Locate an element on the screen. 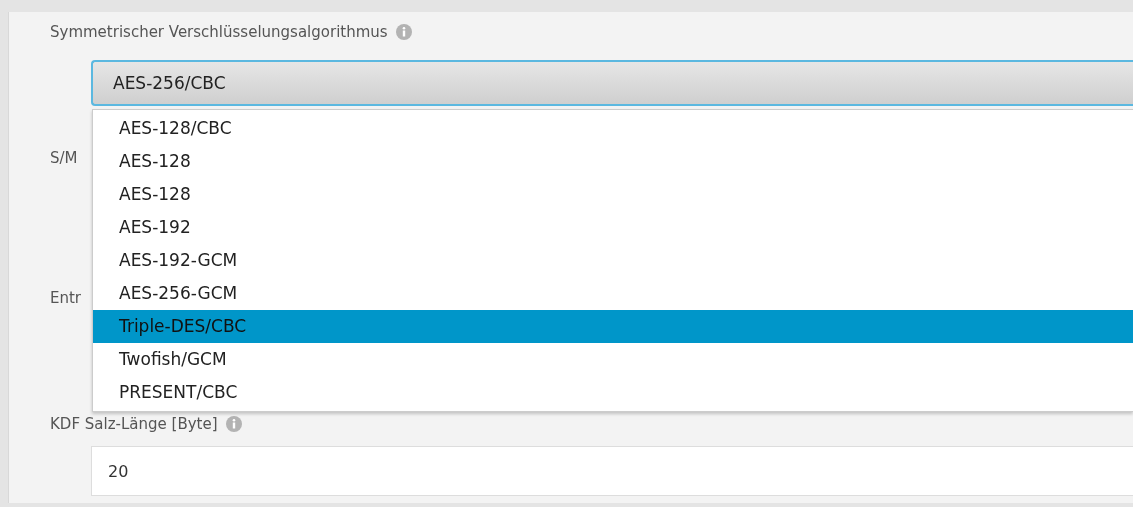 The height and width of the screenshot is (507, 1133). dropdown-option: AES-192 is located at coordinates (613, 227).